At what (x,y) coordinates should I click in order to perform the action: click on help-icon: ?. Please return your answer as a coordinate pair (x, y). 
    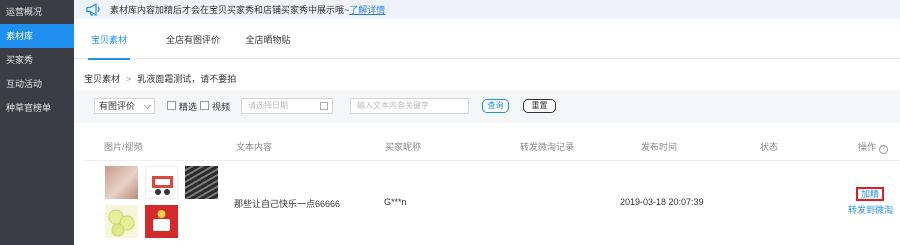
    Looking at the image, I should click on (884, 149).